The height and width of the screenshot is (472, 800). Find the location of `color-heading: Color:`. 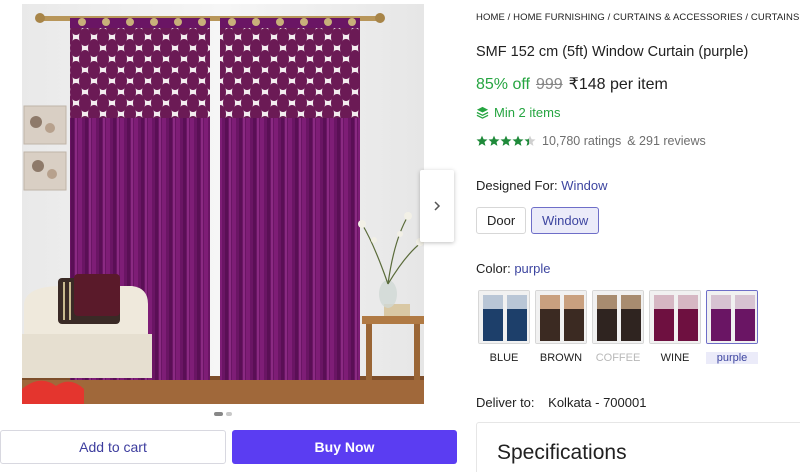

color-heading: Color: is located at coordinates (493, 268).